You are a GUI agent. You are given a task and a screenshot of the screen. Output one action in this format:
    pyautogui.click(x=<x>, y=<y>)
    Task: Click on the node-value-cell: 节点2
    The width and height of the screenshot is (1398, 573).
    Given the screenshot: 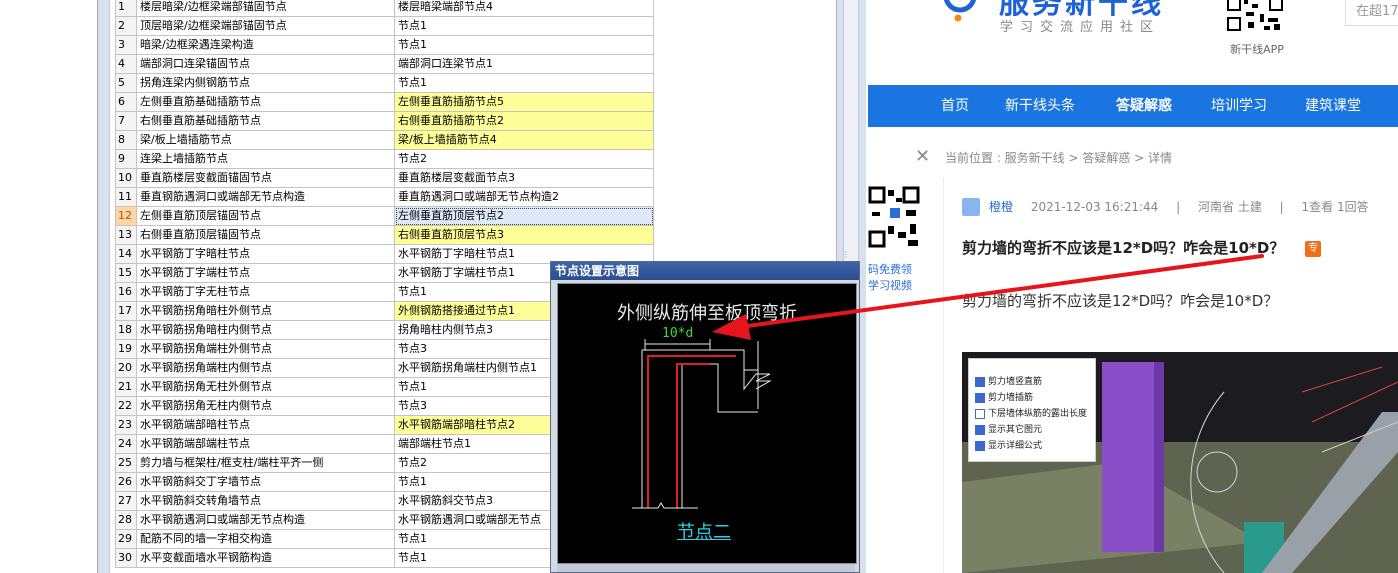 What is the action you would take?
    pyautogui.click(x=524, y=159)
    